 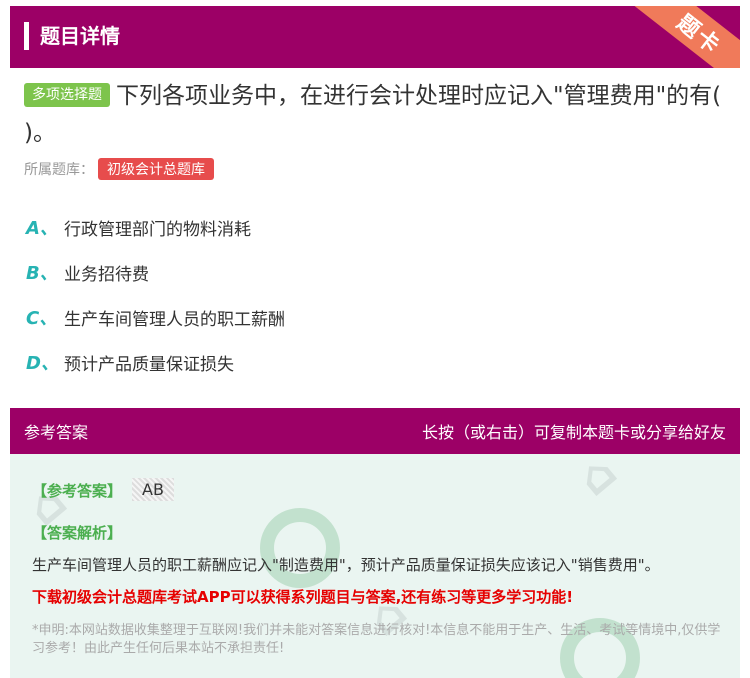 What do you see at coordinates (42, 228) in the screenshot?
I see `option-letter: A、` at bounding box center [42, 228].